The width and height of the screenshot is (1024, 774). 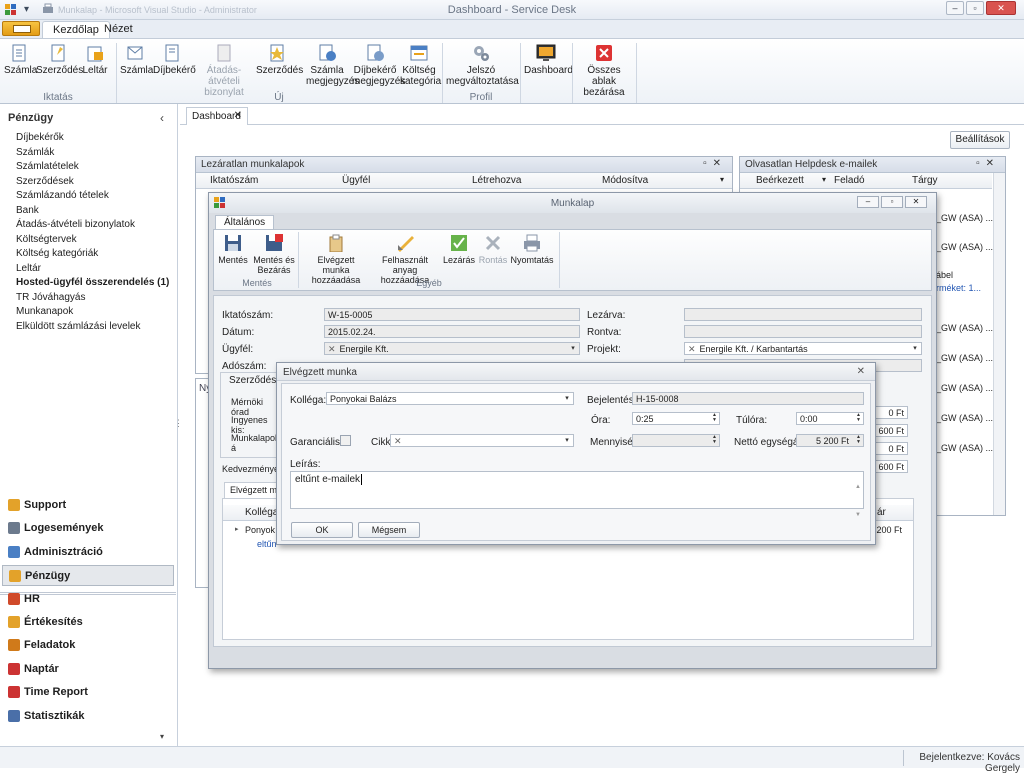 I want to click on module-1: Logesemények, so click(x=88, y=528).